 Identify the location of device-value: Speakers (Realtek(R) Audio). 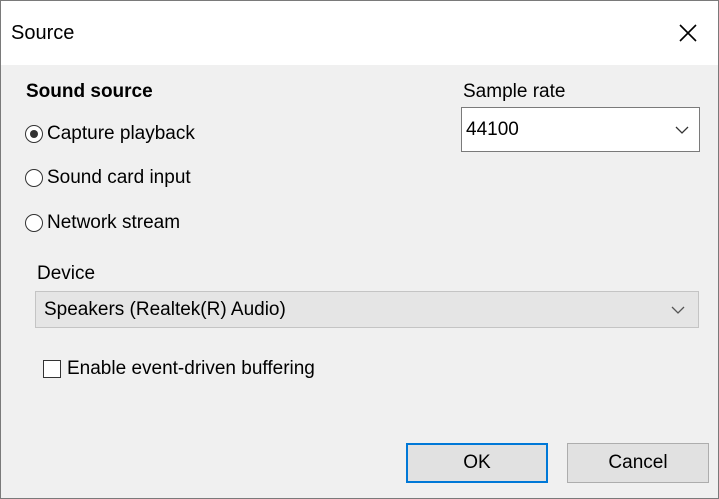
(165, 309).